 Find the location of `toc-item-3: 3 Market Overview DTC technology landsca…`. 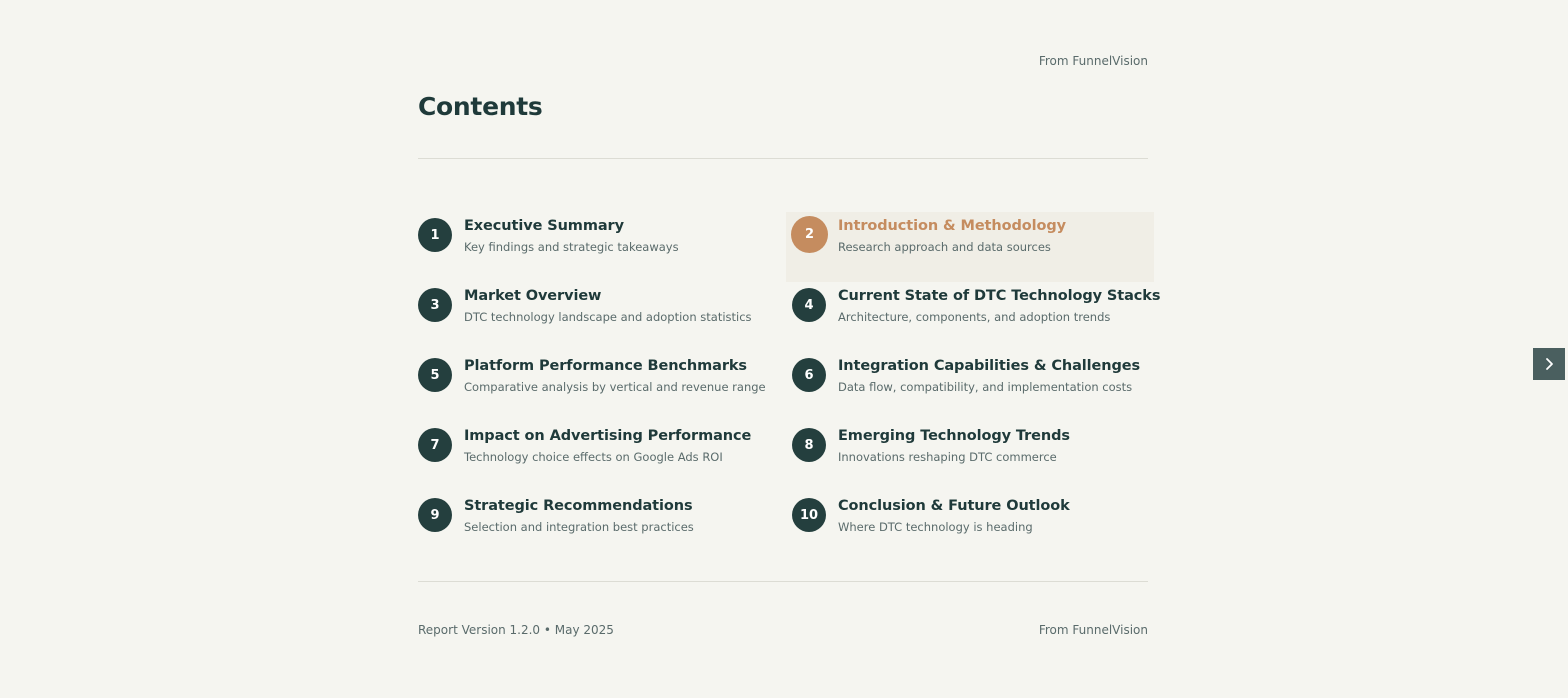

toc-item-3: 3 Market Overview DTC technology landsca… is located at coordinates (601, 305).